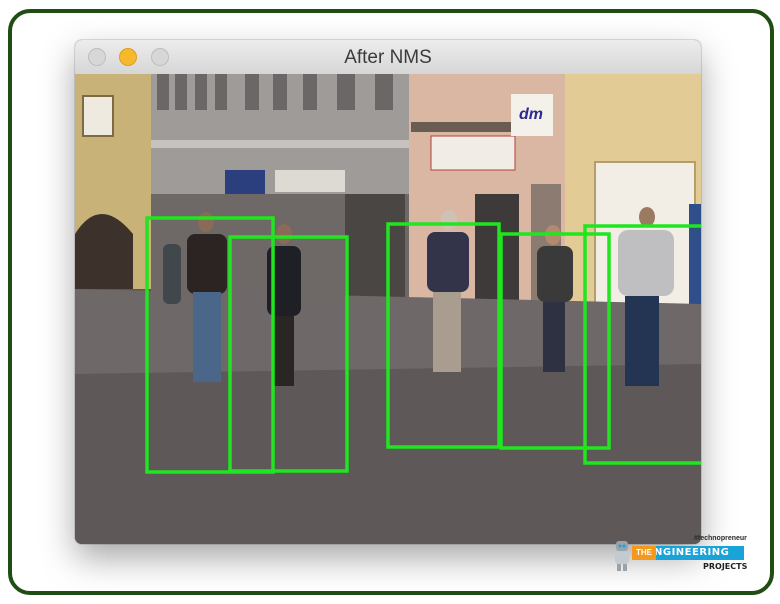 The image size is (780, 604). Describe the element at coordinates (720, 538) in the screenshot. I see `watermark-tagline: #technopreneur` at that location.